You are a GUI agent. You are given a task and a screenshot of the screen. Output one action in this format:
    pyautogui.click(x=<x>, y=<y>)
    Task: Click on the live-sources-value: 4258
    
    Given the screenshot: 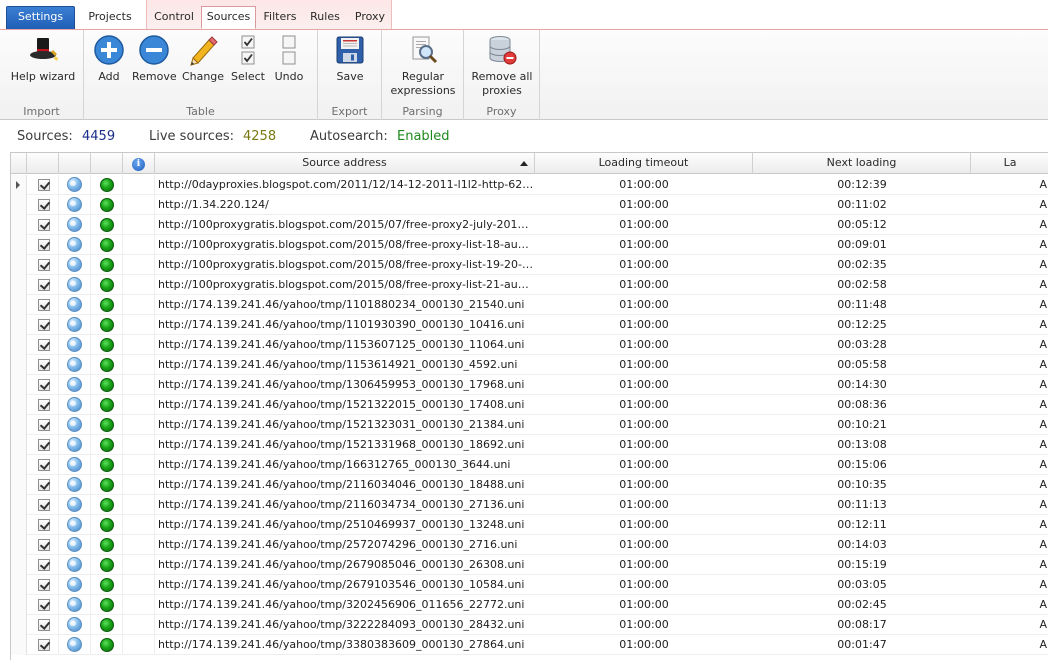 What is the action you would take?
    pyautogui.click(x=260, y=136)
    